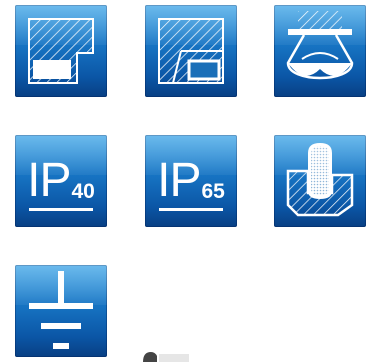 This screenshot has height=362, width=390. Describe the element at coordinates (61, 209) in the screenshot. I see `ip40-underline` at that location.